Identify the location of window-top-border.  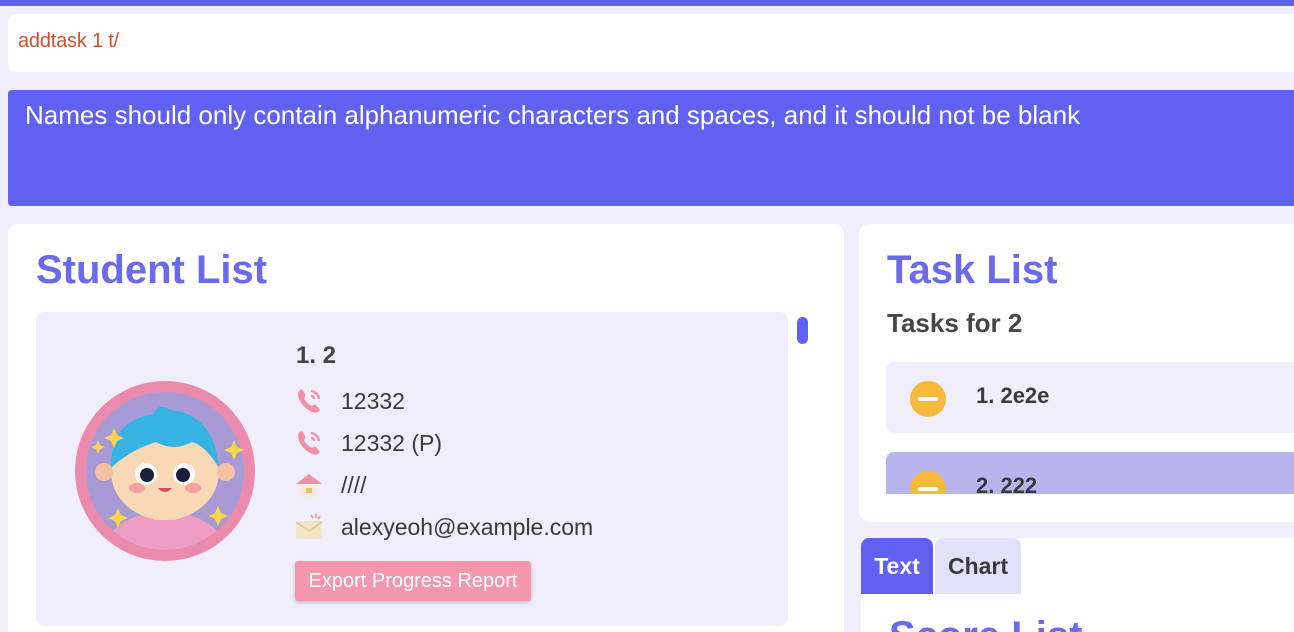
(647, 3).